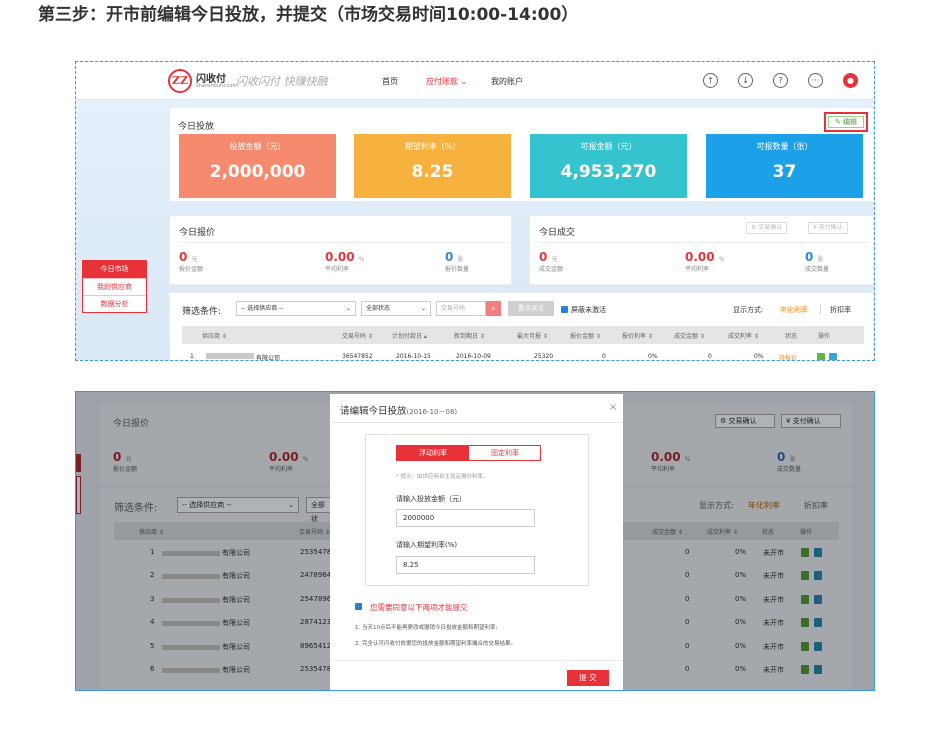 This screenshot has width=950, height=745. What do you see at coordinates (202, 312) in the screenshot?
I see `filter-label: 筛选条件:` at bounding box center [202, 312].